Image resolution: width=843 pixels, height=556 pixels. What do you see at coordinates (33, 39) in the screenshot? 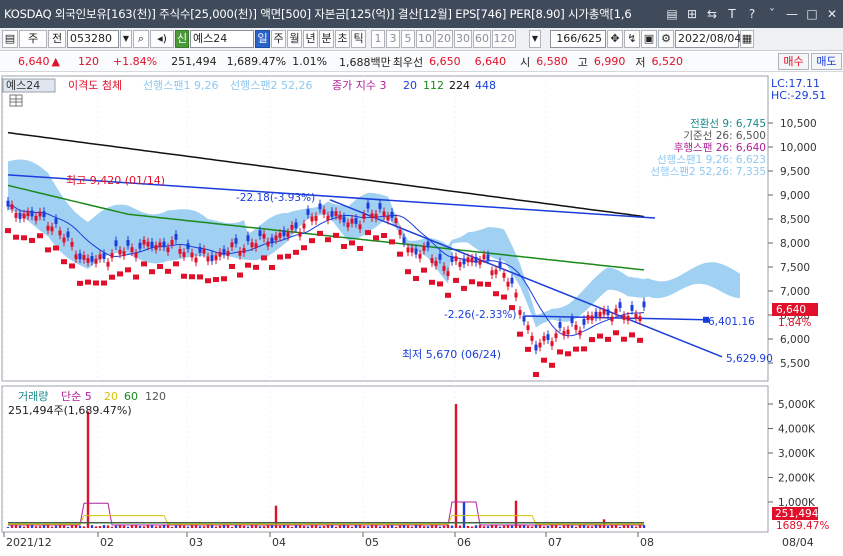
I see `market-select: 주` at bounding box center [33, 39].